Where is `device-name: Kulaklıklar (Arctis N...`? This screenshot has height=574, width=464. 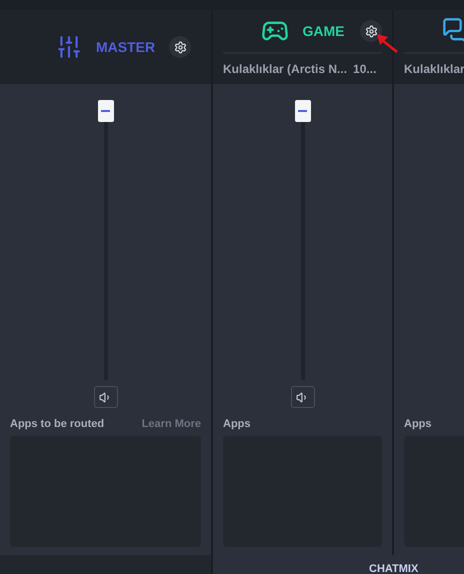
device-name: Kulaklıklar (Arctis N... is located at coordinates (285, 69).